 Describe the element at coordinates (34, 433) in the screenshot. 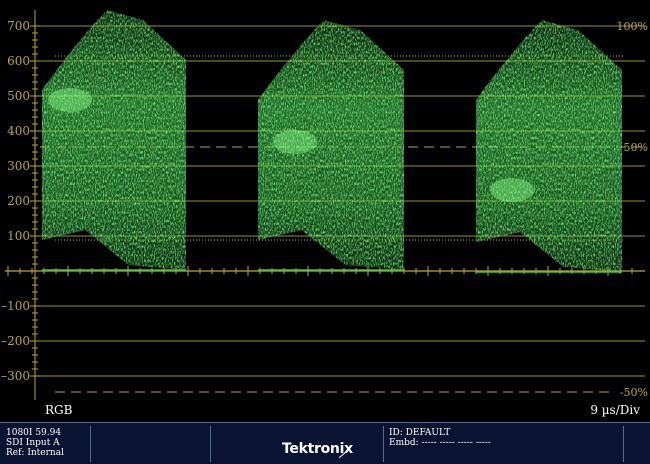

I see `status-format: 1080I 59.94` at that location.